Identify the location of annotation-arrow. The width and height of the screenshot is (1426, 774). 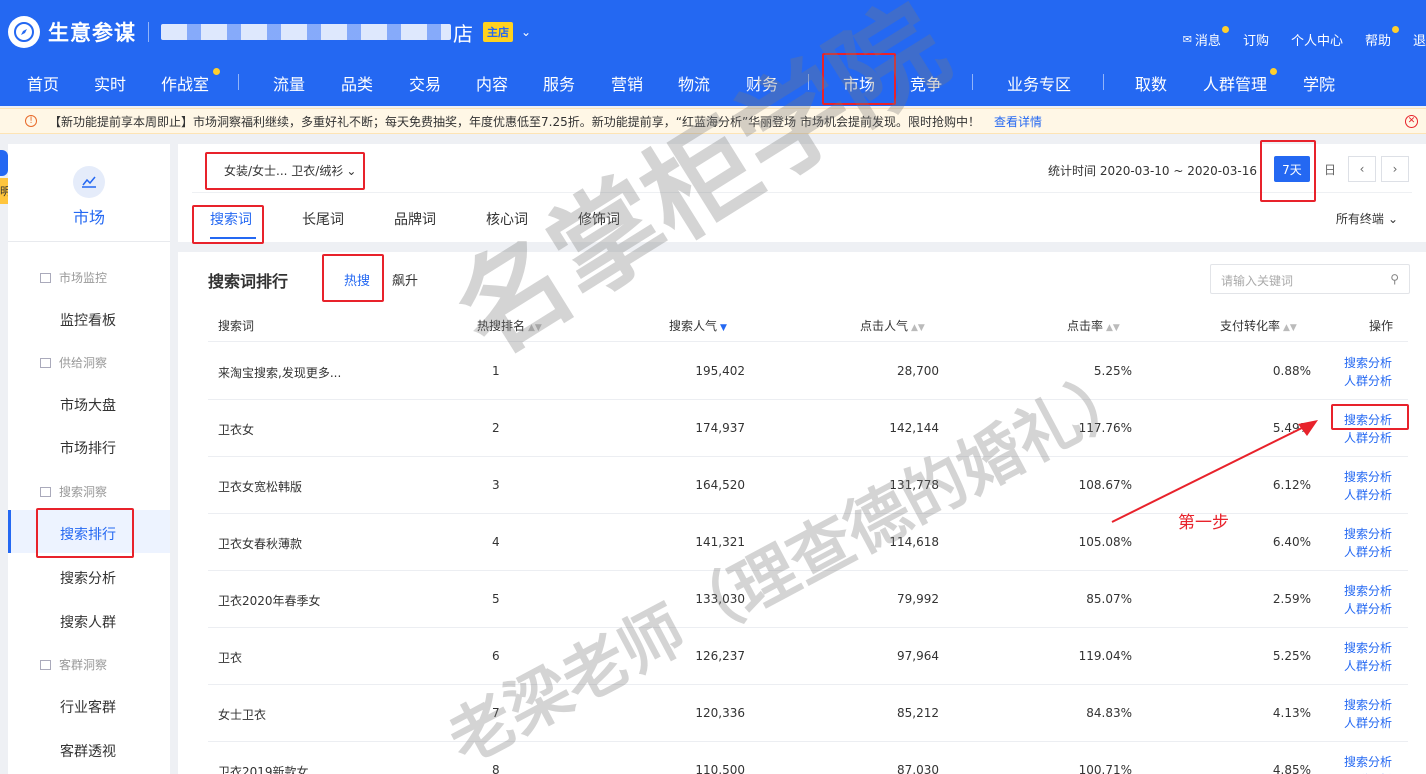
(1214, 471).